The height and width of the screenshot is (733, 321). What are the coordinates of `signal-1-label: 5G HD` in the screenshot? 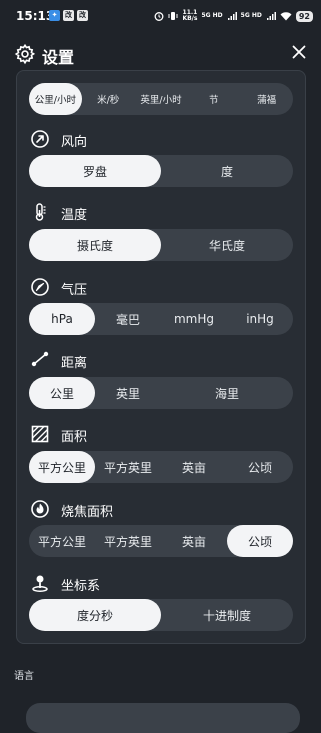 It's located at (212, 15).